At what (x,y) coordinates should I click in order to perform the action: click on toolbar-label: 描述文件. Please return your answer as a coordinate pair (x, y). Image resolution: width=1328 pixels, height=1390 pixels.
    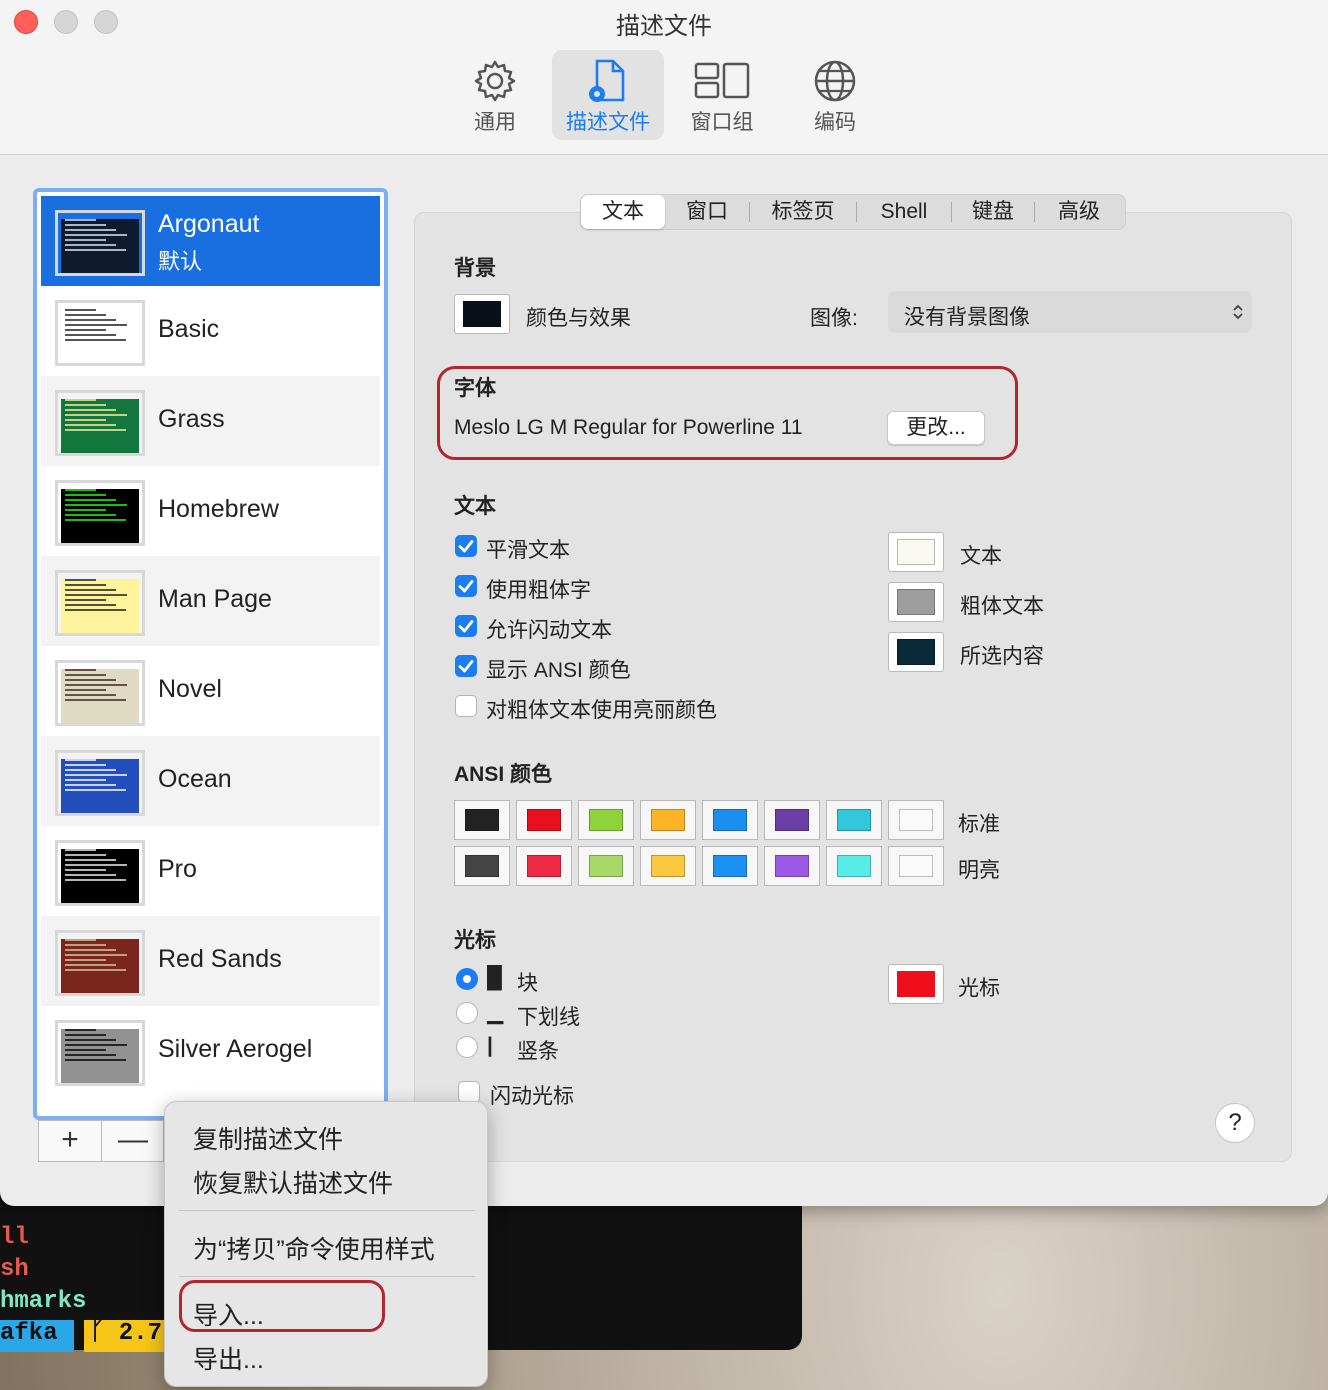
    Looking at the image, I should click on (608, 122).